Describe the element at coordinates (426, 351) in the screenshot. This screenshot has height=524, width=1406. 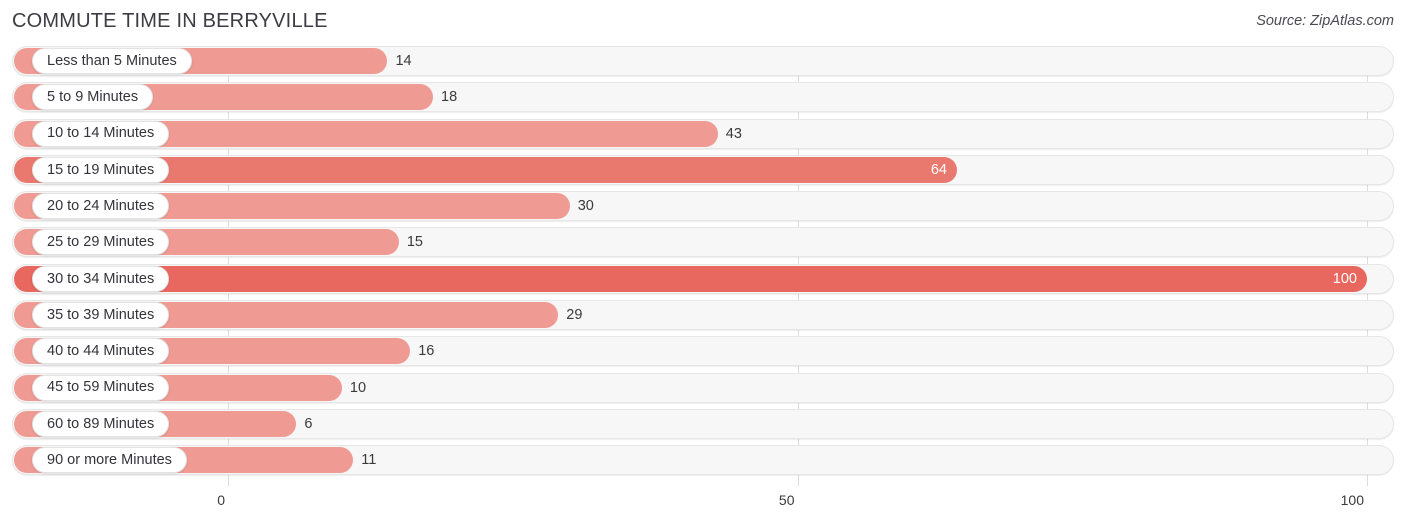
I see `bar-value-label: 16` at that location.